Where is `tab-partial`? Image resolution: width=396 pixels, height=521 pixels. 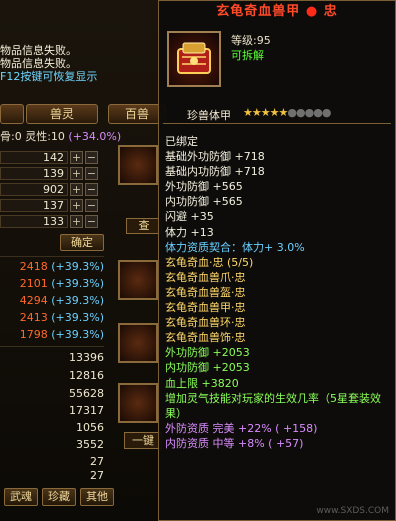
tab-partial is located at coordinates (12, 114).